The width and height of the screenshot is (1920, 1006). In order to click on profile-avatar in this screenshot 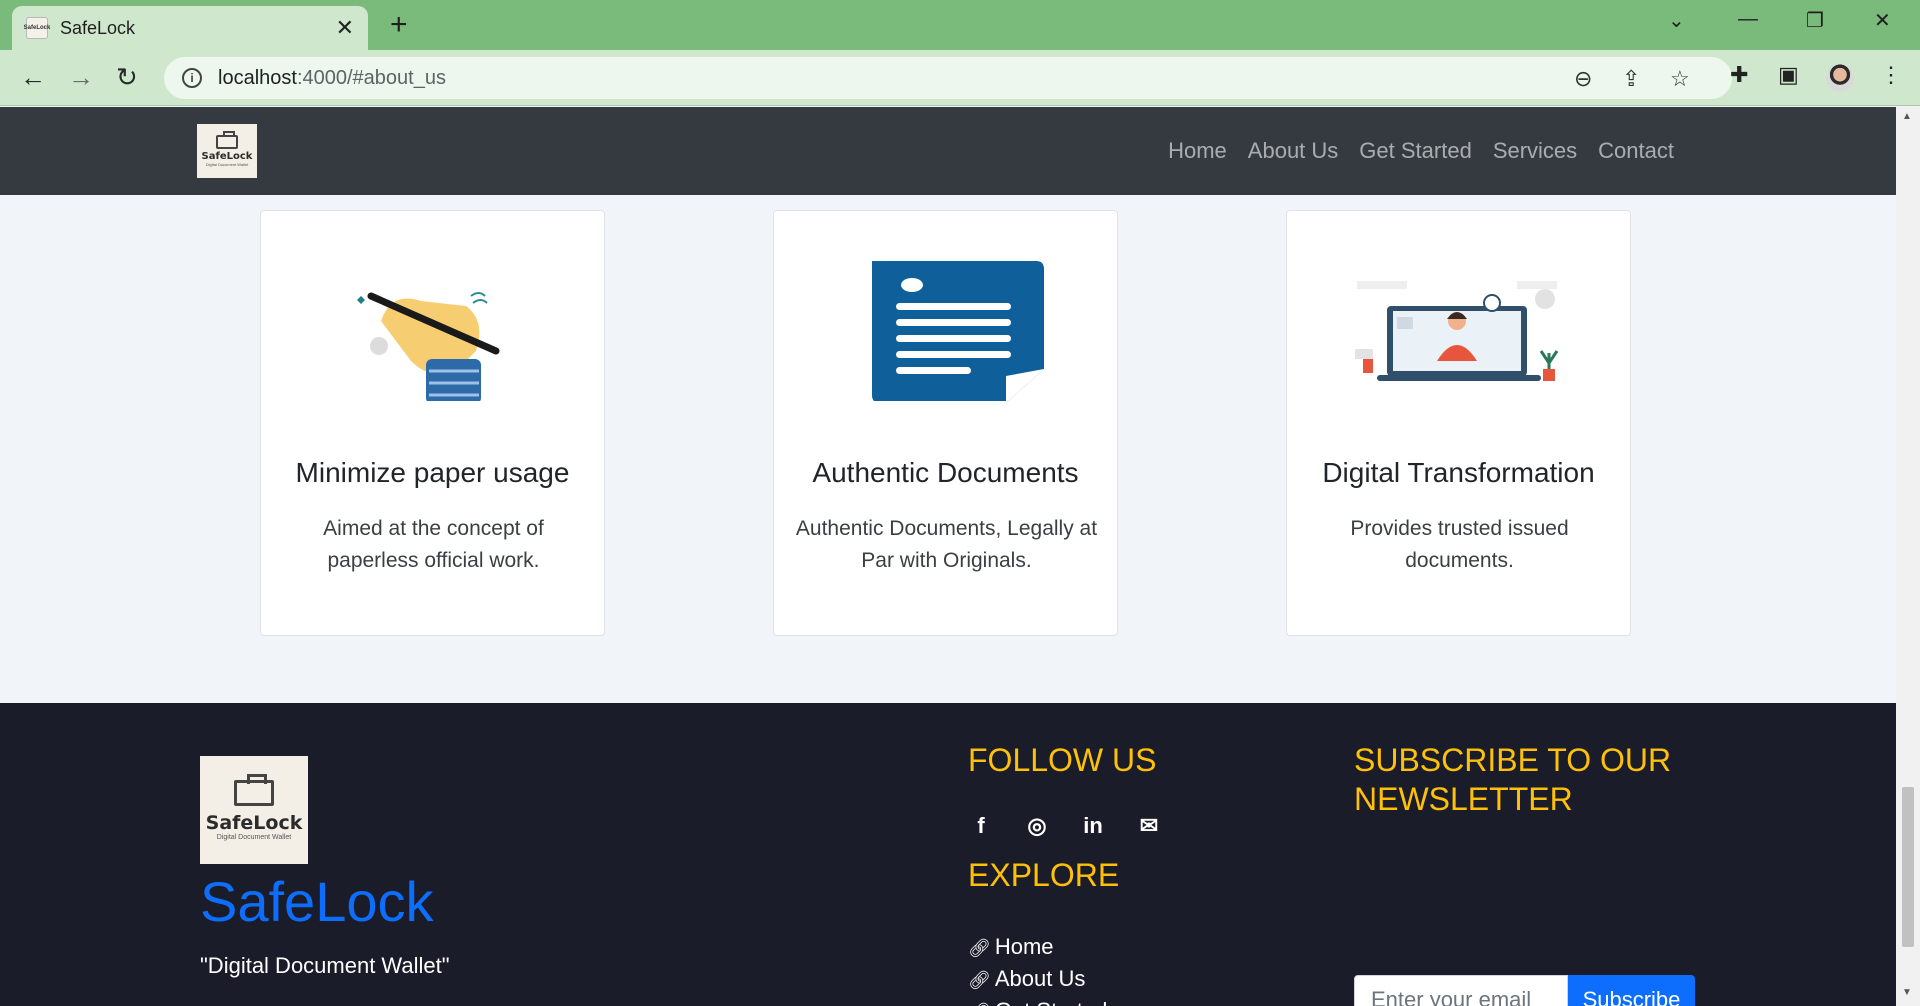, I will do `click(1840, 78)`.